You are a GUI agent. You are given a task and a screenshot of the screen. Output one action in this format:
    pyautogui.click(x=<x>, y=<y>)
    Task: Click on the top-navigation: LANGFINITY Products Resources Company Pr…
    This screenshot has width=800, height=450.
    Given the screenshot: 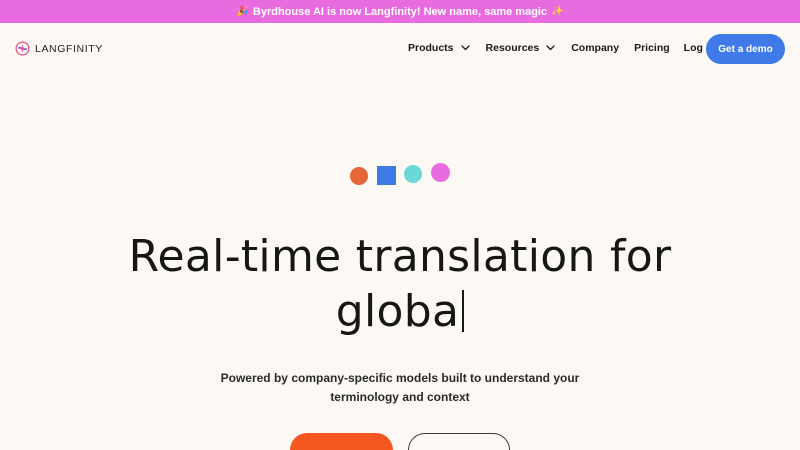 What is the action you would take?
    pyautogui.click(x=400, y=49)
    